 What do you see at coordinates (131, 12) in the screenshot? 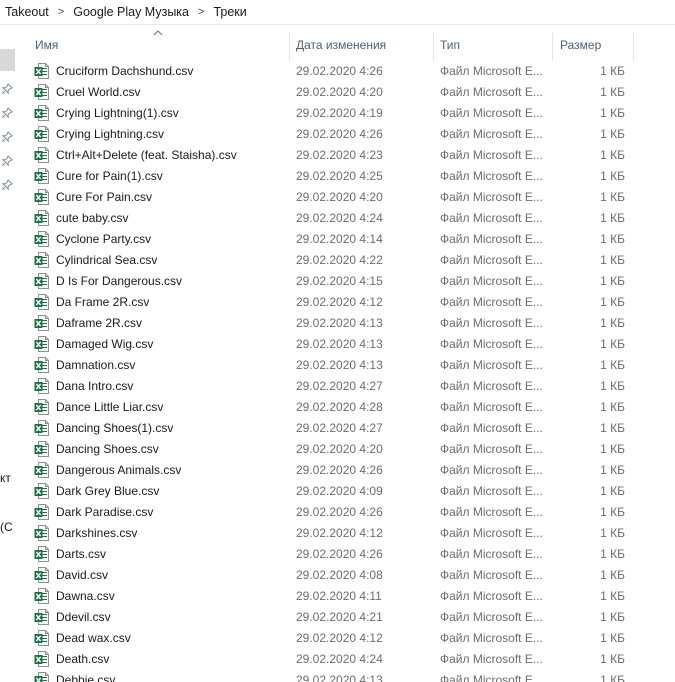
I see `breadcrumb-google-play-music: Google Play Музыка` at bounding box center [131, 12].